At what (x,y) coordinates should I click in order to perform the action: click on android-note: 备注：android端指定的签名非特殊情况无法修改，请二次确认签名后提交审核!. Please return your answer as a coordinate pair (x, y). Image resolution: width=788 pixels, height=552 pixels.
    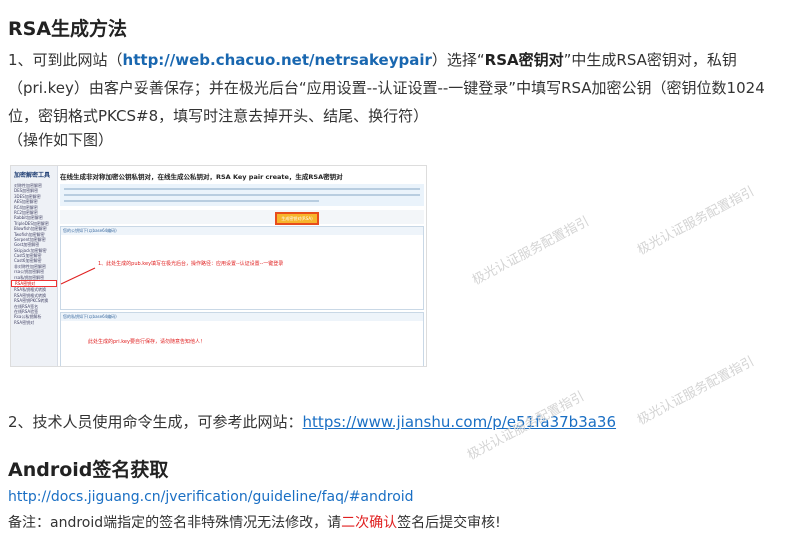
    Looking at the image, I should click on (254, 523).